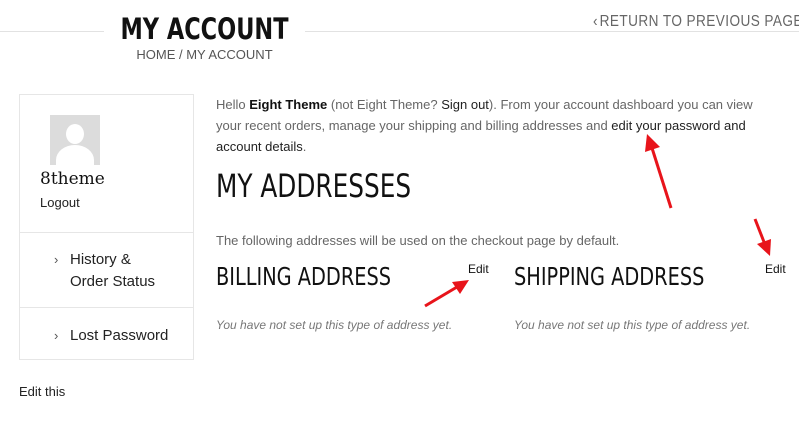 The width and height of the screenshot is (799, 431). Describe the element at coordinates (775, 269) in the screenshot. I see `edit-shipping-address-link: Edit` at that location.